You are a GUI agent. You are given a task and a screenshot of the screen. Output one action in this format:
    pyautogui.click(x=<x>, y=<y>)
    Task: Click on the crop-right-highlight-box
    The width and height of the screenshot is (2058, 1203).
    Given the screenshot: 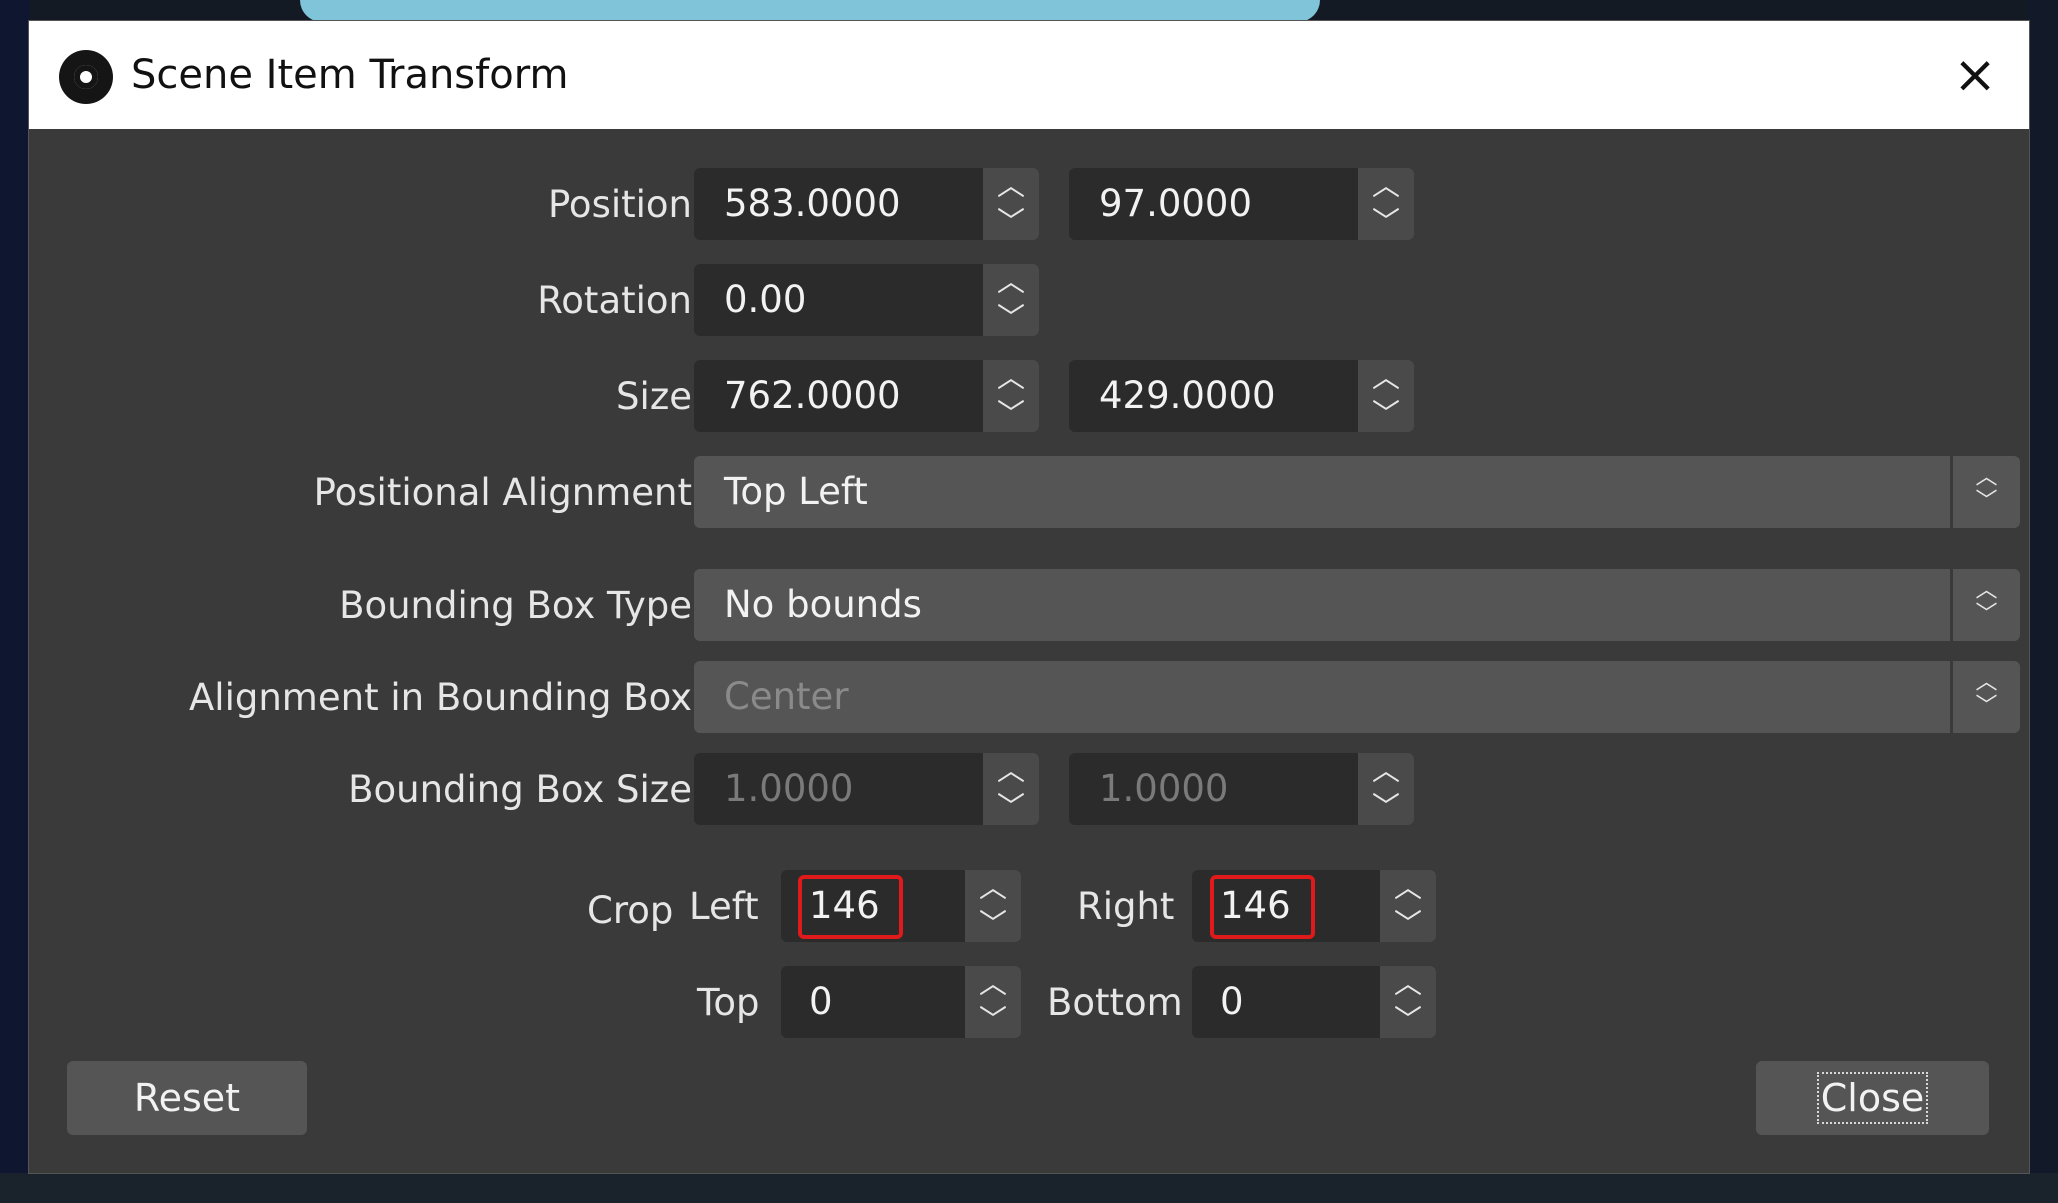 What is the action you would take?
    pyautogui.click(x=1262, y=907)
    